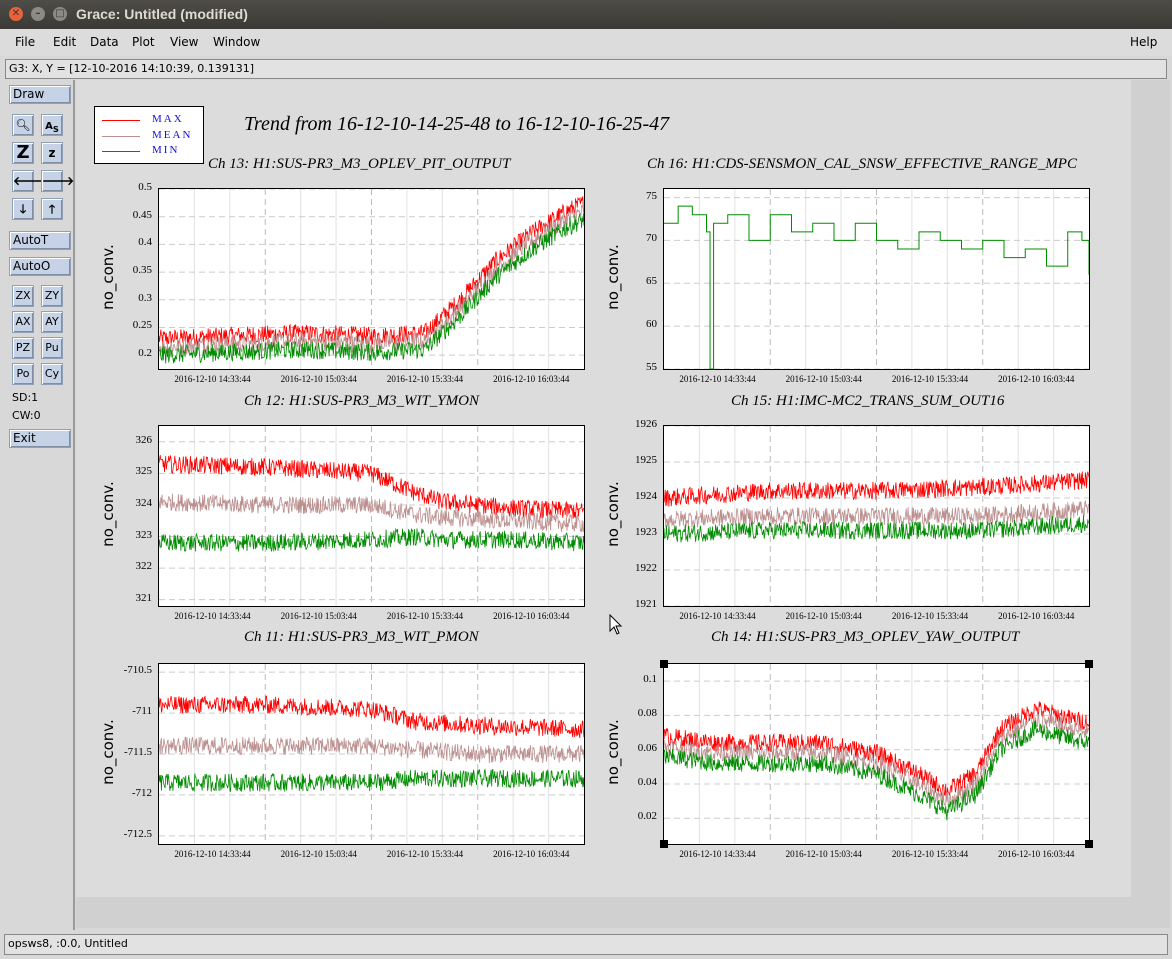  What do you see at coordinates (64, 42) in the screenshot?
I see `menu-edit: Edit` at bounding box center [64, 42].